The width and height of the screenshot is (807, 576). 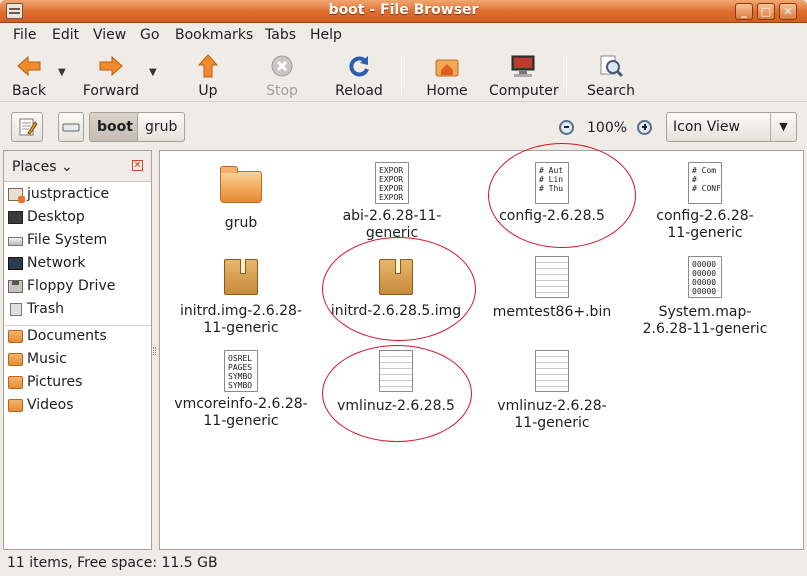 I want to click on minimize-button: _, so click(x=744, y=11).